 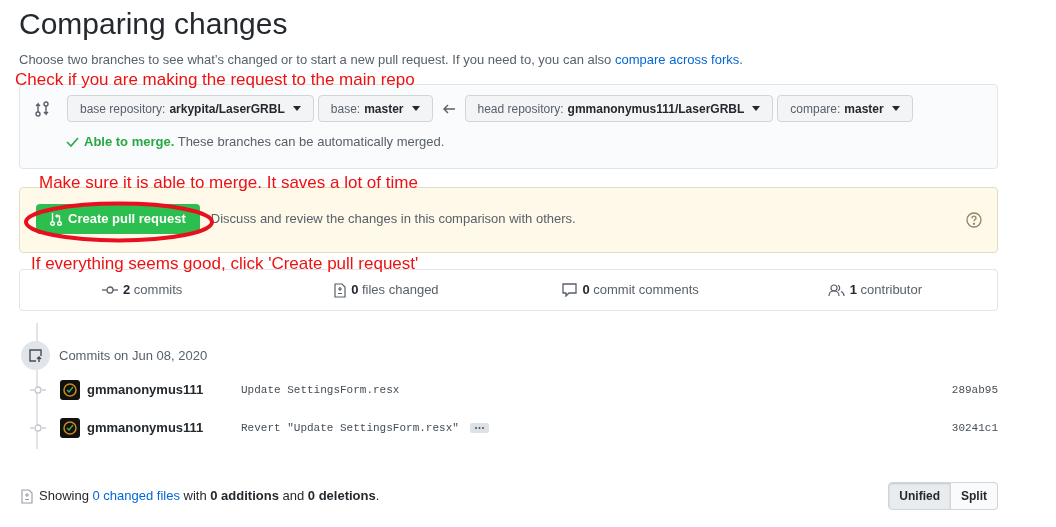 I want to click on expand-button, so click(x=479, y=428).